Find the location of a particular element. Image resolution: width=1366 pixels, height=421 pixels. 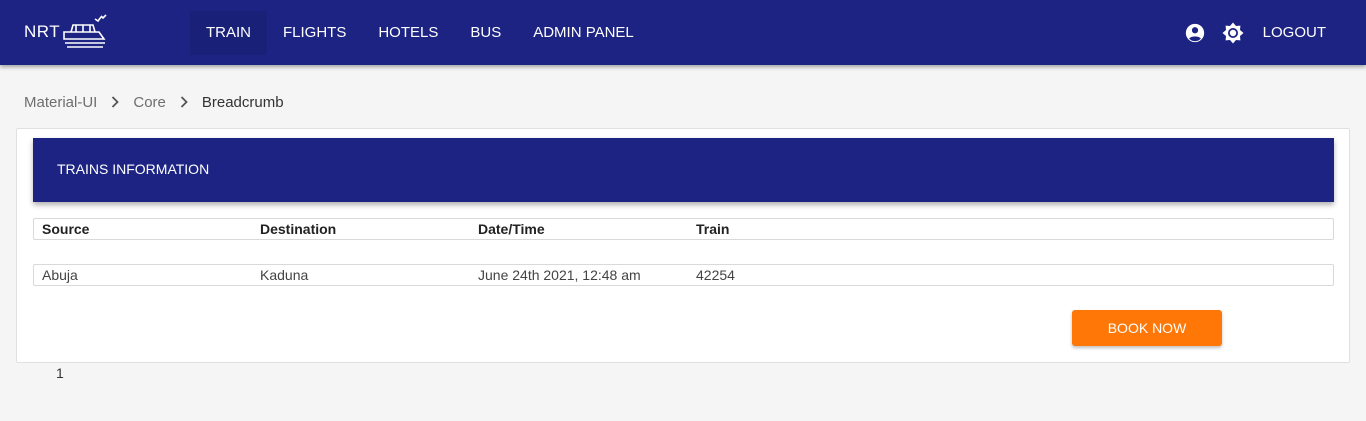

column-header-datetime: Date/Time is located at coordinates (511, 229).